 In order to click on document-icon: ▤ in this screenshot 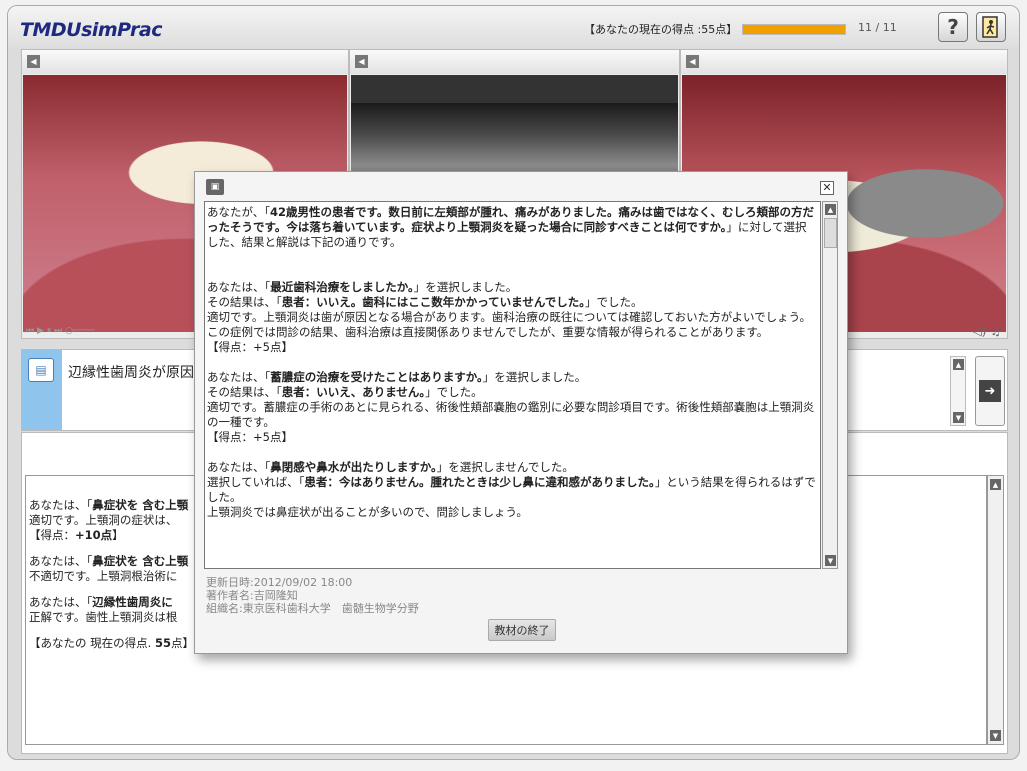, I will do `click(41, 370)`.